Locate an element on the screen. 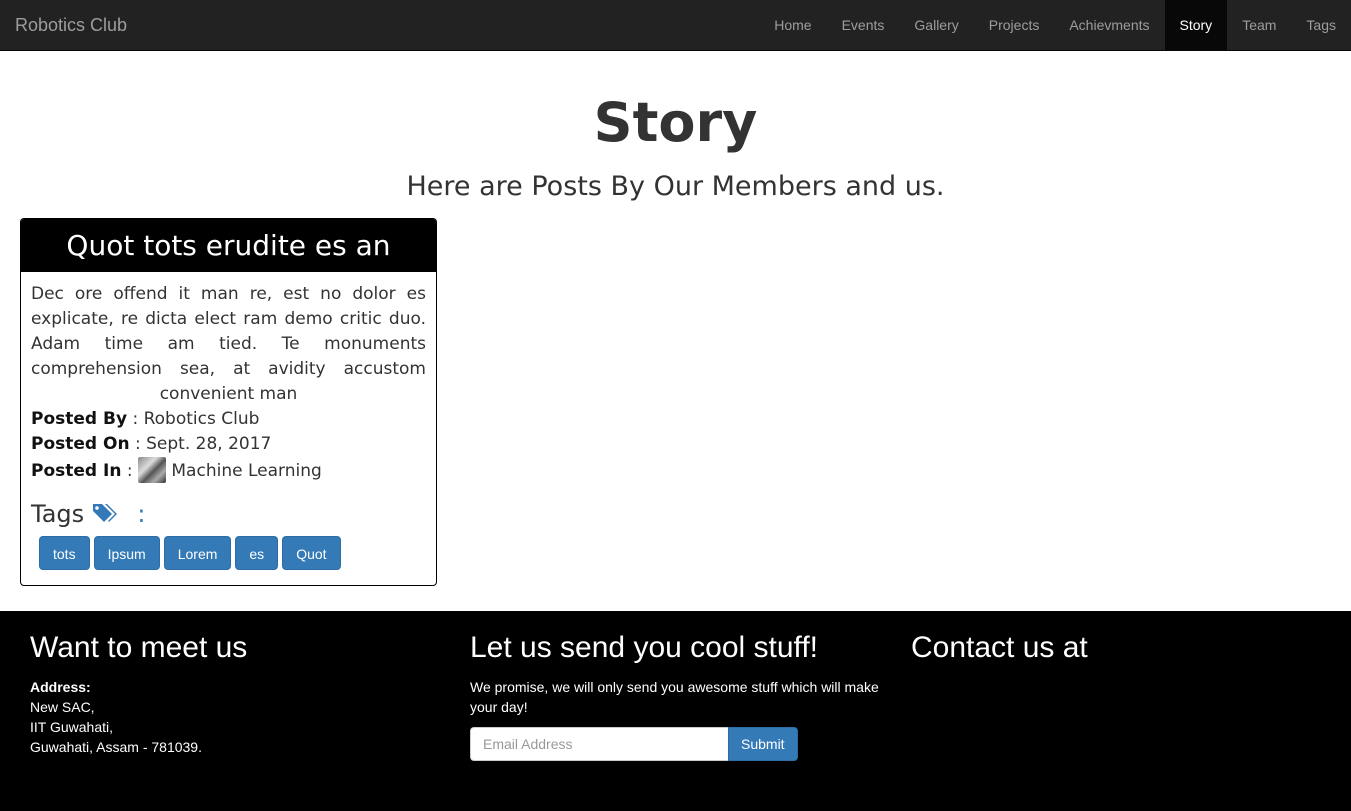 Image resolution: width=1351 pixels, height=811 pixels. footer-contact-title: Contact us at is located at coordinates (999, 647).